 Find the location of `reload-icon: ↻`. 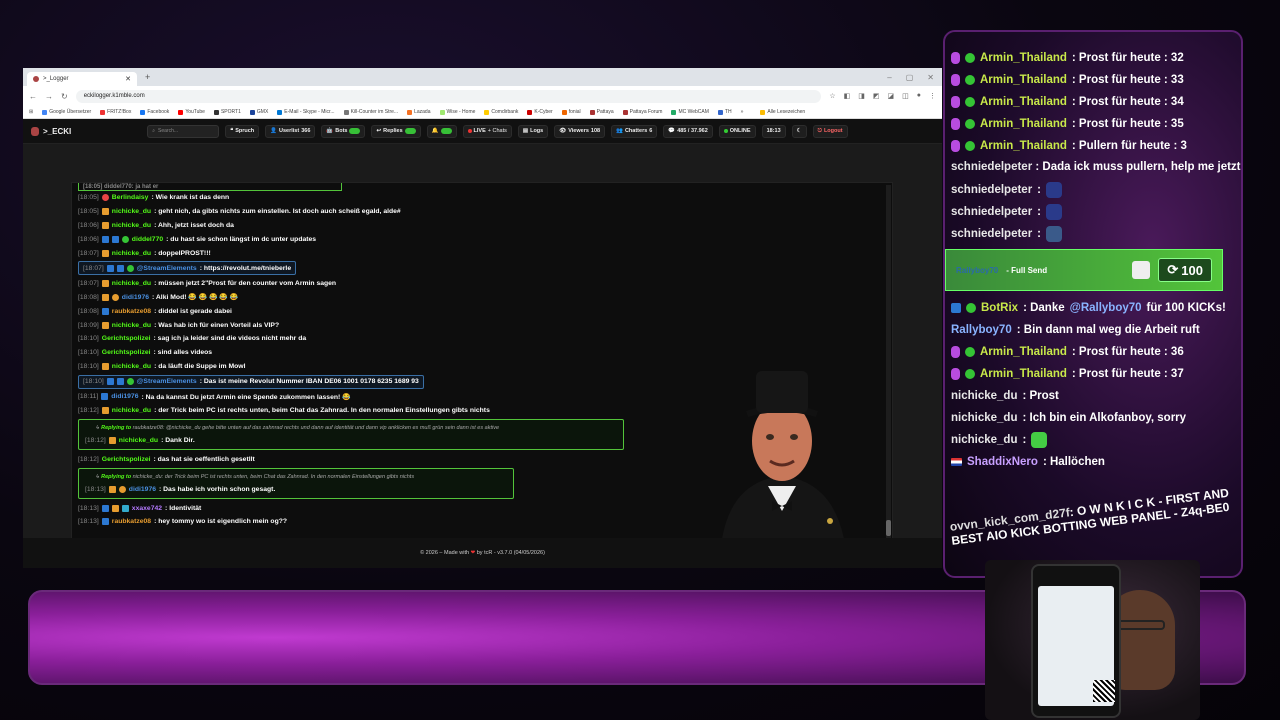

reload-icon: ↻ is located at coordinates (64, 96).